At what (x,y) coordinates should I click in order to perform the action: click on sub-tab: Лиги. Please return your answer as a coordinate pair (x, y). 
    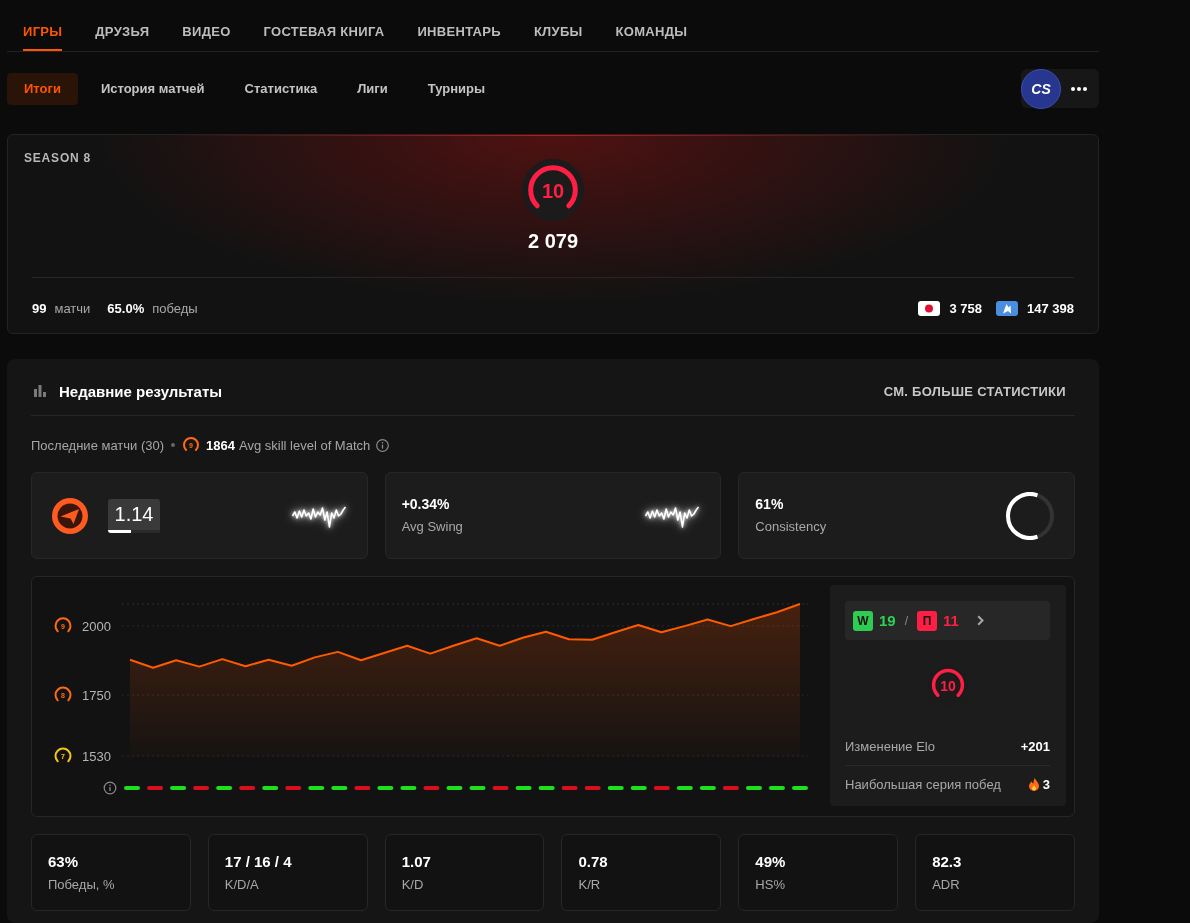
    Looking at the image, I should click on (372, 88).